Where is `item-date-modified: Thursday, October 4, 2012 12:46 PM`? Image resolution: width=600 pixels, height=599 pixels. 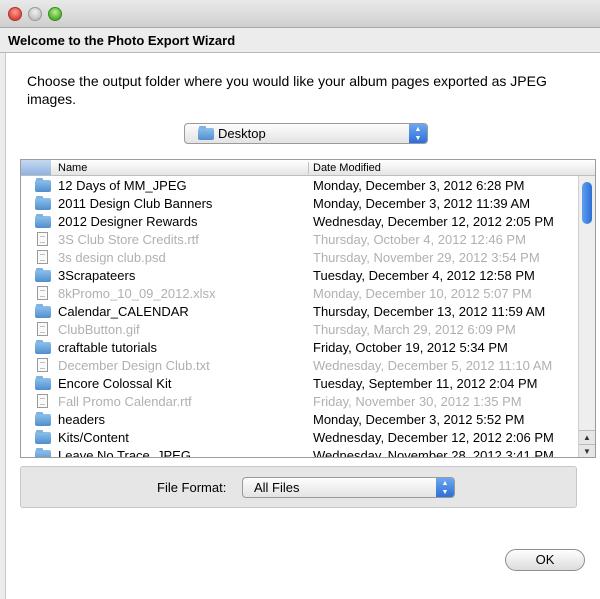 item-date-modified: Thursday, October 4, 2012 12:46 PM is located at coordinates (419, 239).